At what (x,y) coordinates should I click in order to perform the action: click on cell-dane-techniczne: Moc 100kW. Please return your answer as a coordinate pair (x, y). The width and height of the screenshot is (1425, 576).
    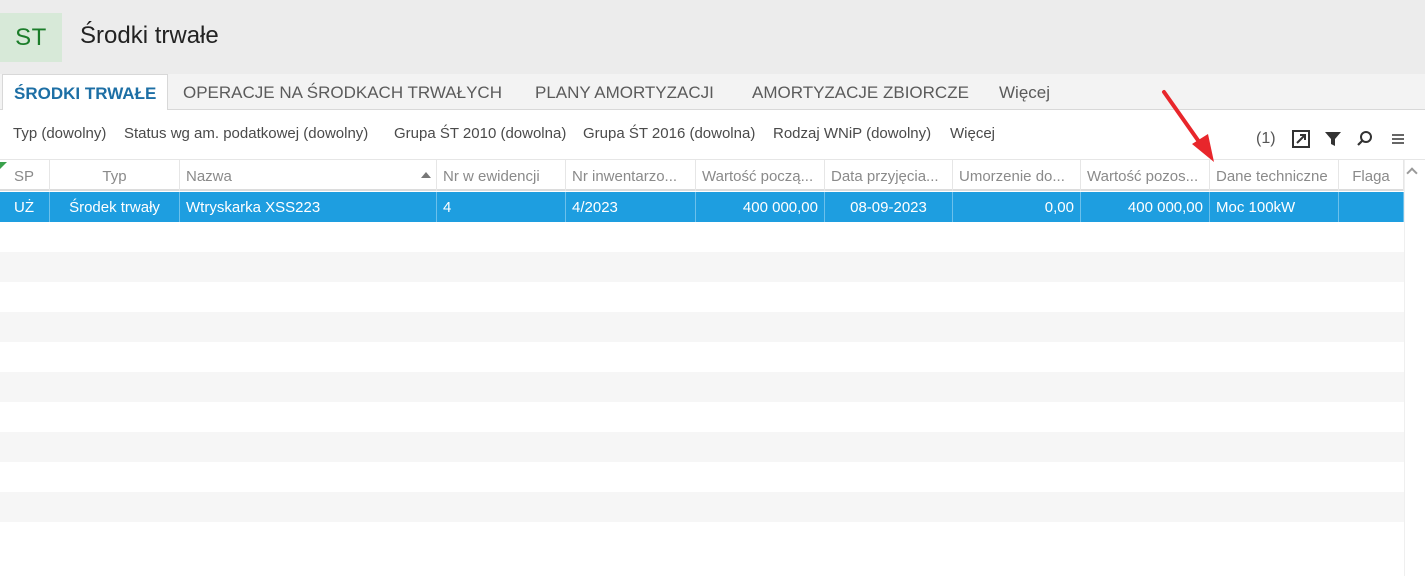
    Looking at the image, I should click on (1274, 207).